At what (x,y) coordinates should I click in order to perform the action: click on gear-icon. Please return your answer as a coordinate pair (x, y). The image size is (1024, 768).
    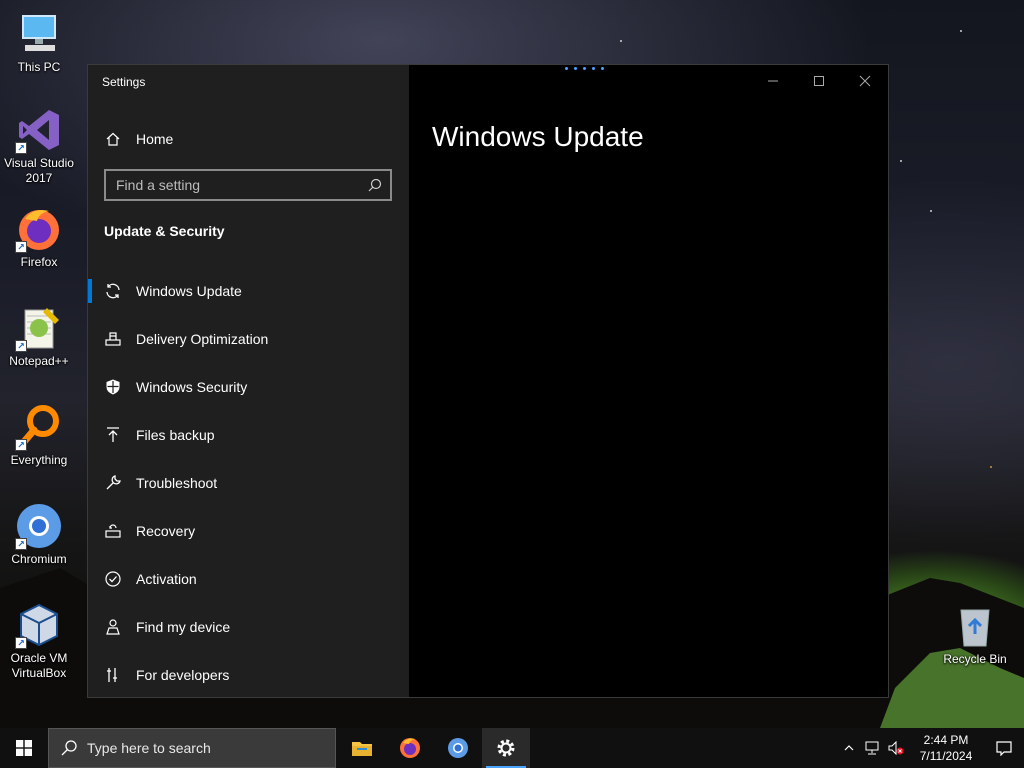
    Looking at the image, I should click on (506, 748).